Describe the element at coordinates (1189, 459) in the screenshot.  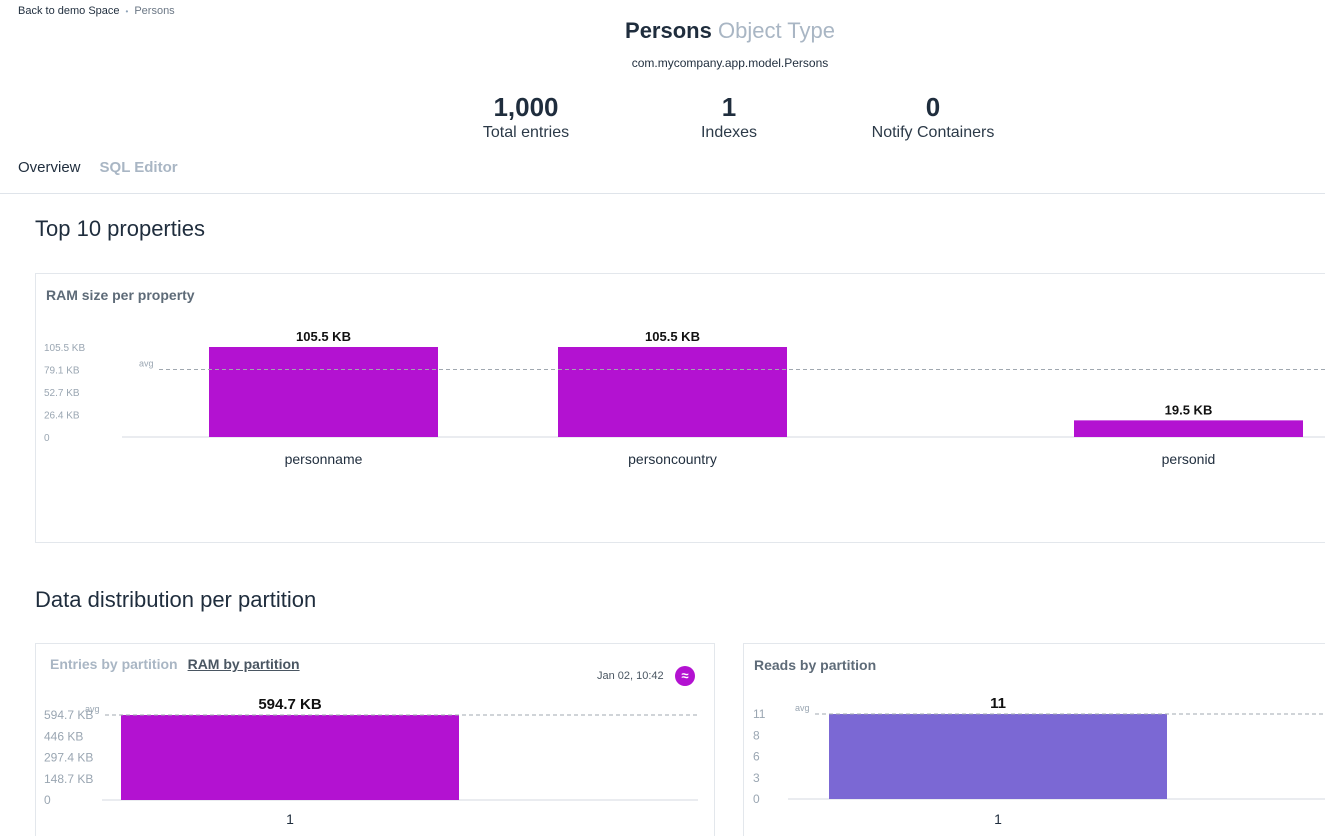
I see `category-label: personid` at that location.